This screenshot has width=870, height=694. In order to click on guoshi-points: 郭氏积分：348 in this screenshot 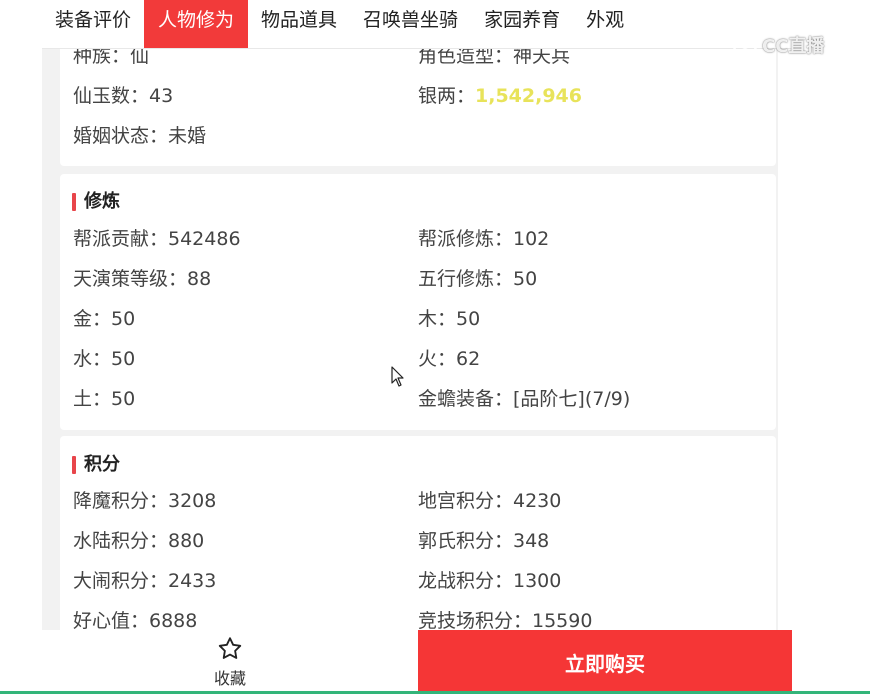, I will do `click(484, 541)`.